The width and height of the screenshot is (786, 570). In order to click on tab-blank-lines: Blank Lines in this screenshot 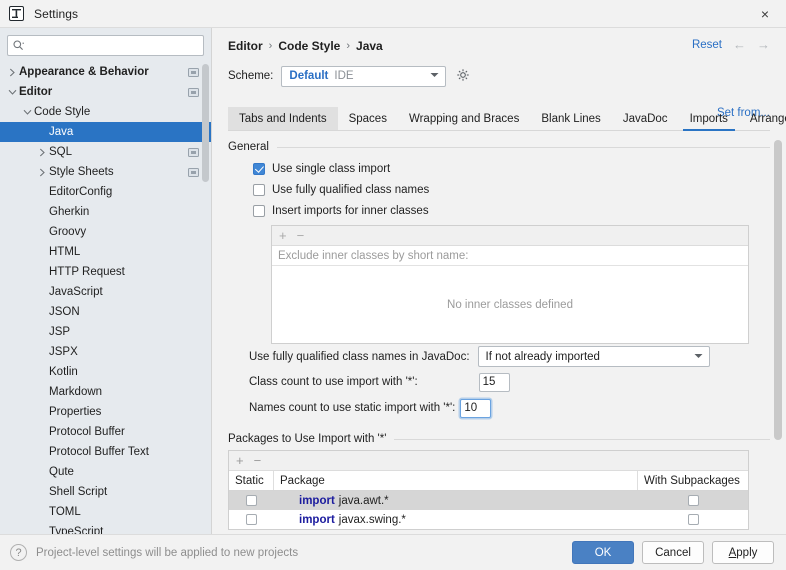, I will do `click(570, 118)`.